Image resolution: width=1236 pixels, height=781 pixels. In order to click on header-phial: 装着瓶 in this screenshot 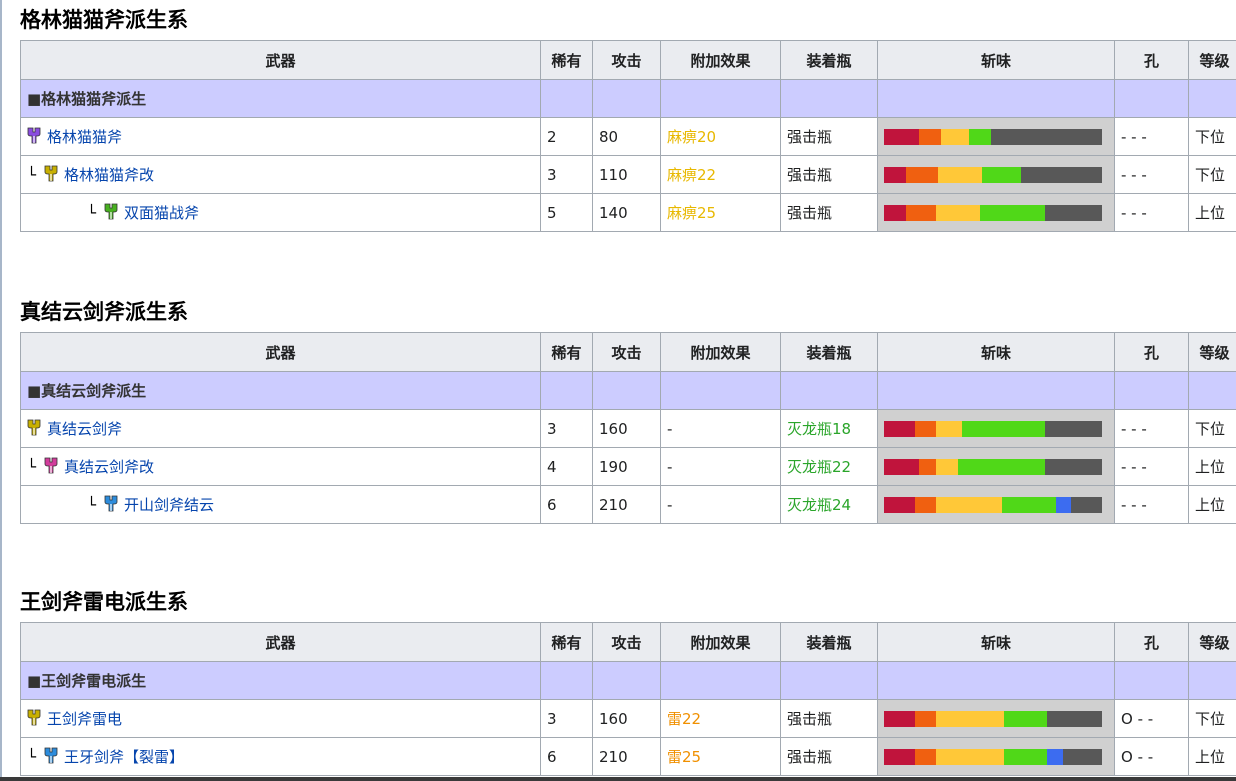, I will do `click(829, 60)`.